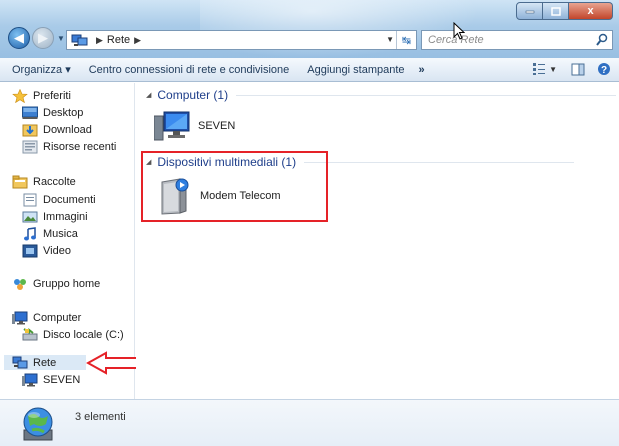 This screenshot has height=446, width=619. What do you see at coordinates (30, 334) in the screenshot?
I see `local-disk-icon` at bounding box center [30, 334].